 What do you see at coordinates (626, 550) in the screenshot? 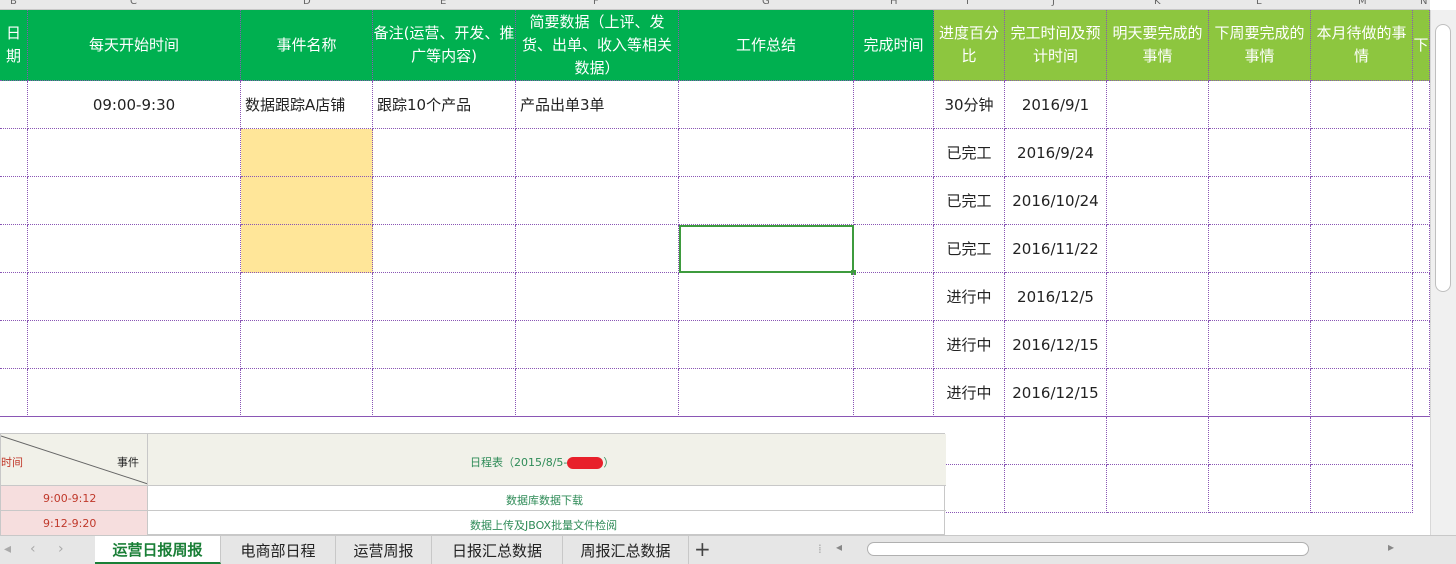
I see `tab-weekly-summary: 周报汇总数据` at bounding box center [626, 550].